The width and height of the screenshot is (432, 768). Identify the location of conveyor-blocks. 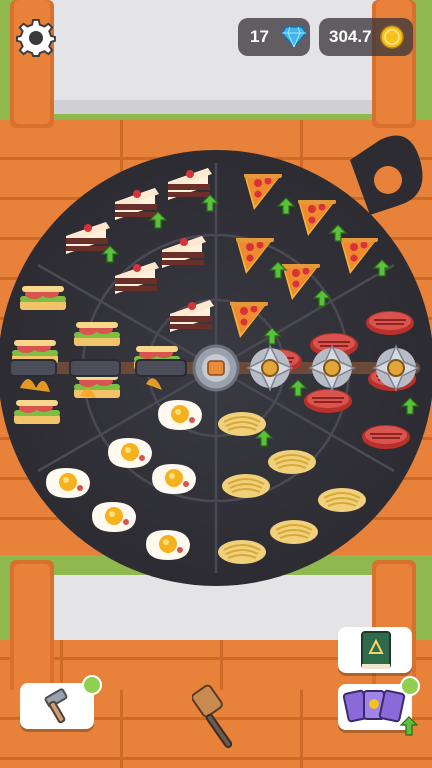
(98, 368).